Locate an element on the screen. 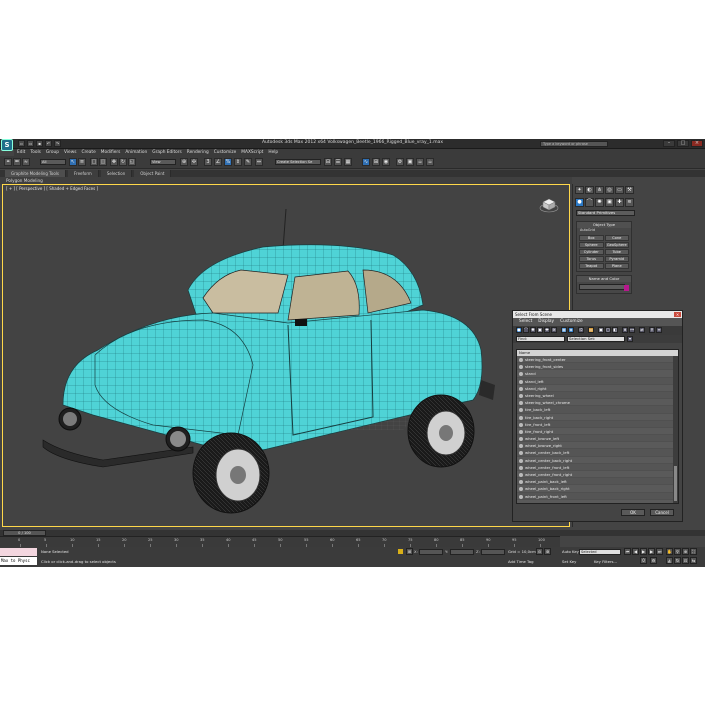 Image resolution: width=705 pixels, height=705 pixels. list-item: steering_wheel_chrome is located at coordinates (597, 403).